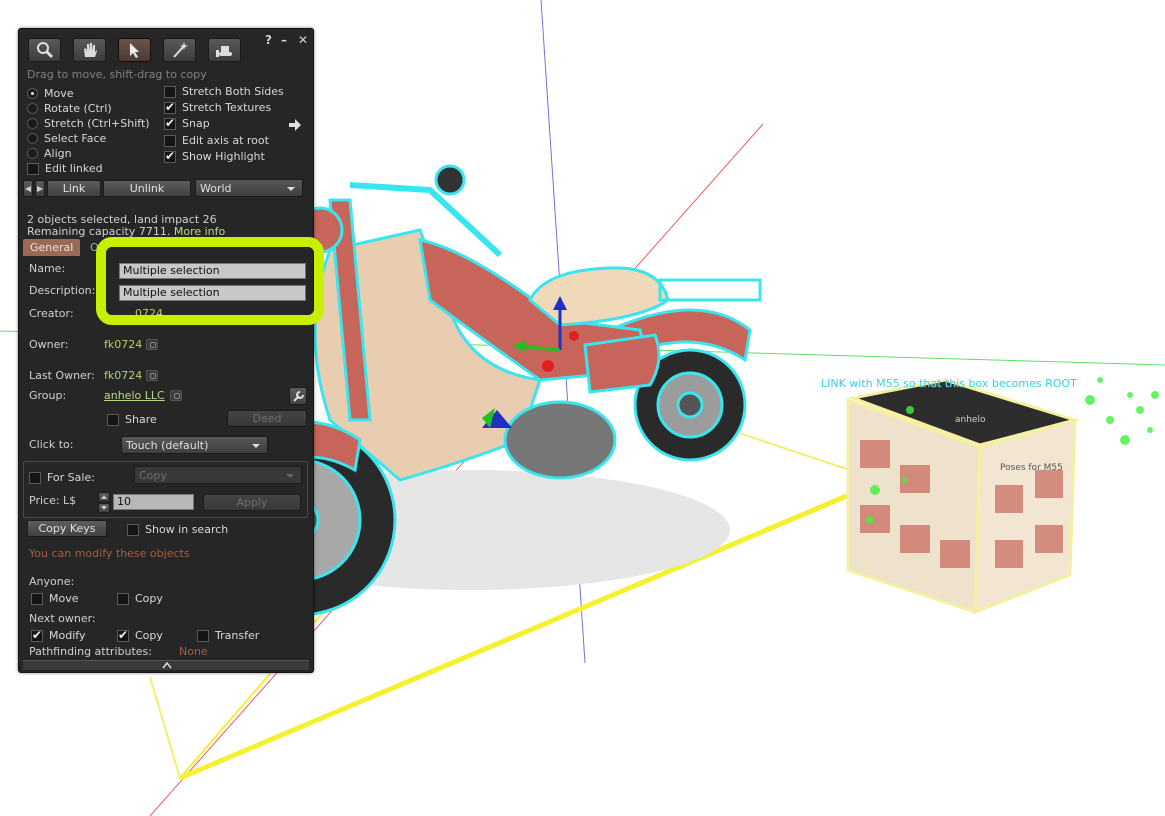 The height and width of the screenshot is (816, 1165). What do you see at coordinates (48, 395) in the screenshot?
I see `group-label: Group:` at bounding box center [48, 395].